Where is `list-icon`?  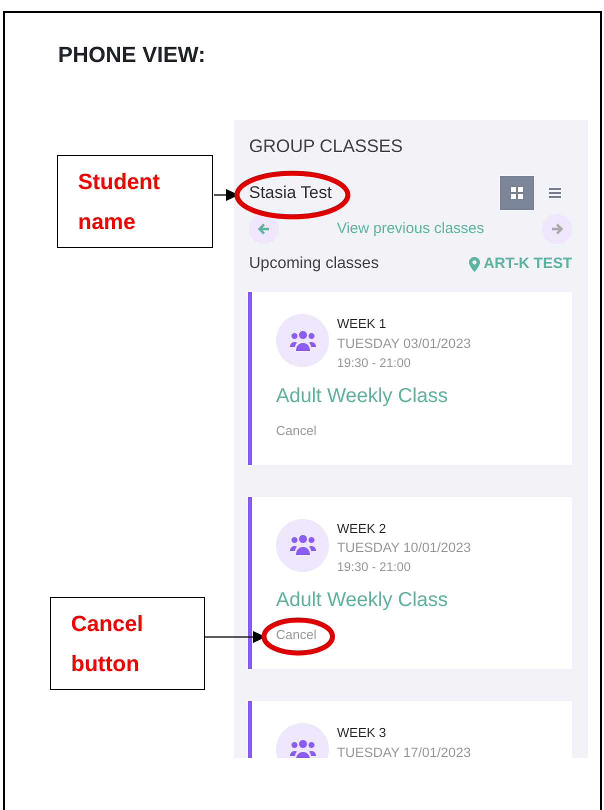
list-icon is located at coordinates (555, 193).